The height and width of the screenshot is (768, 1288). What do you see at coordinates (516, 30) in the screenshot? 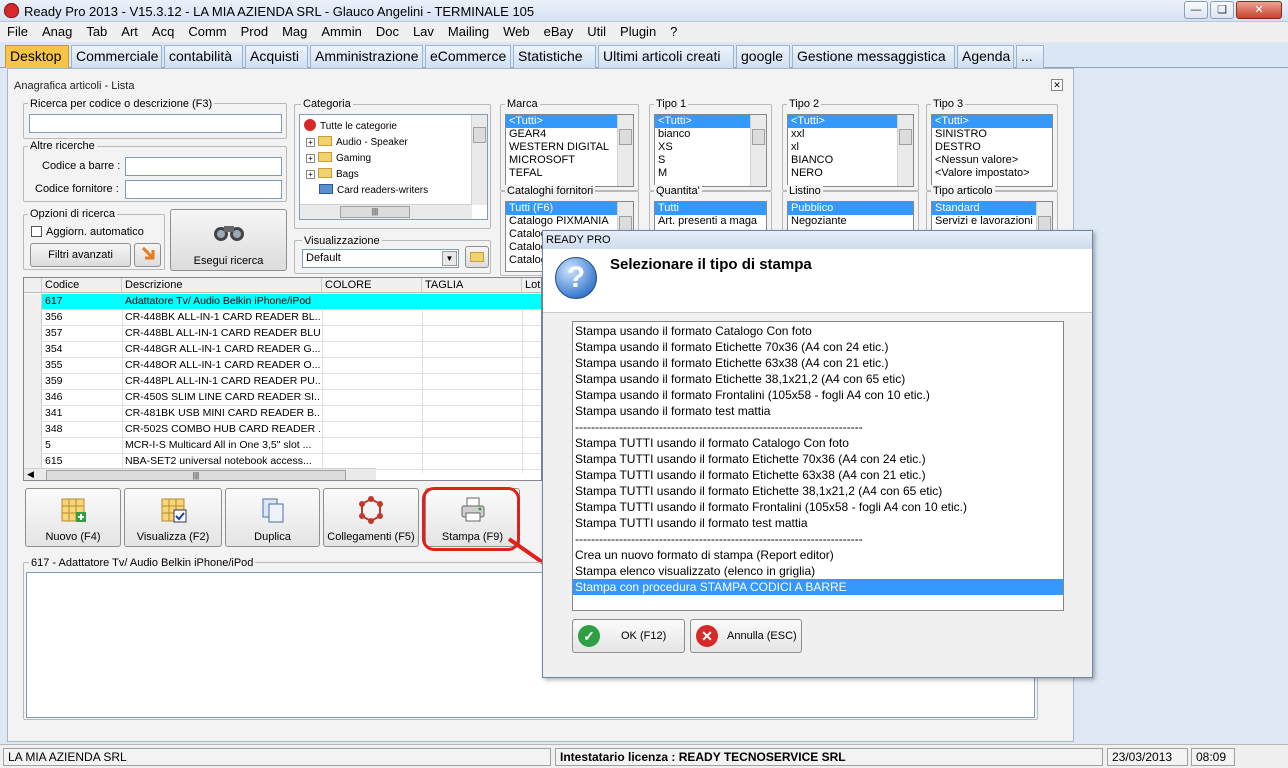
I see `menu-item: Web` at bounding box center [516, 30].